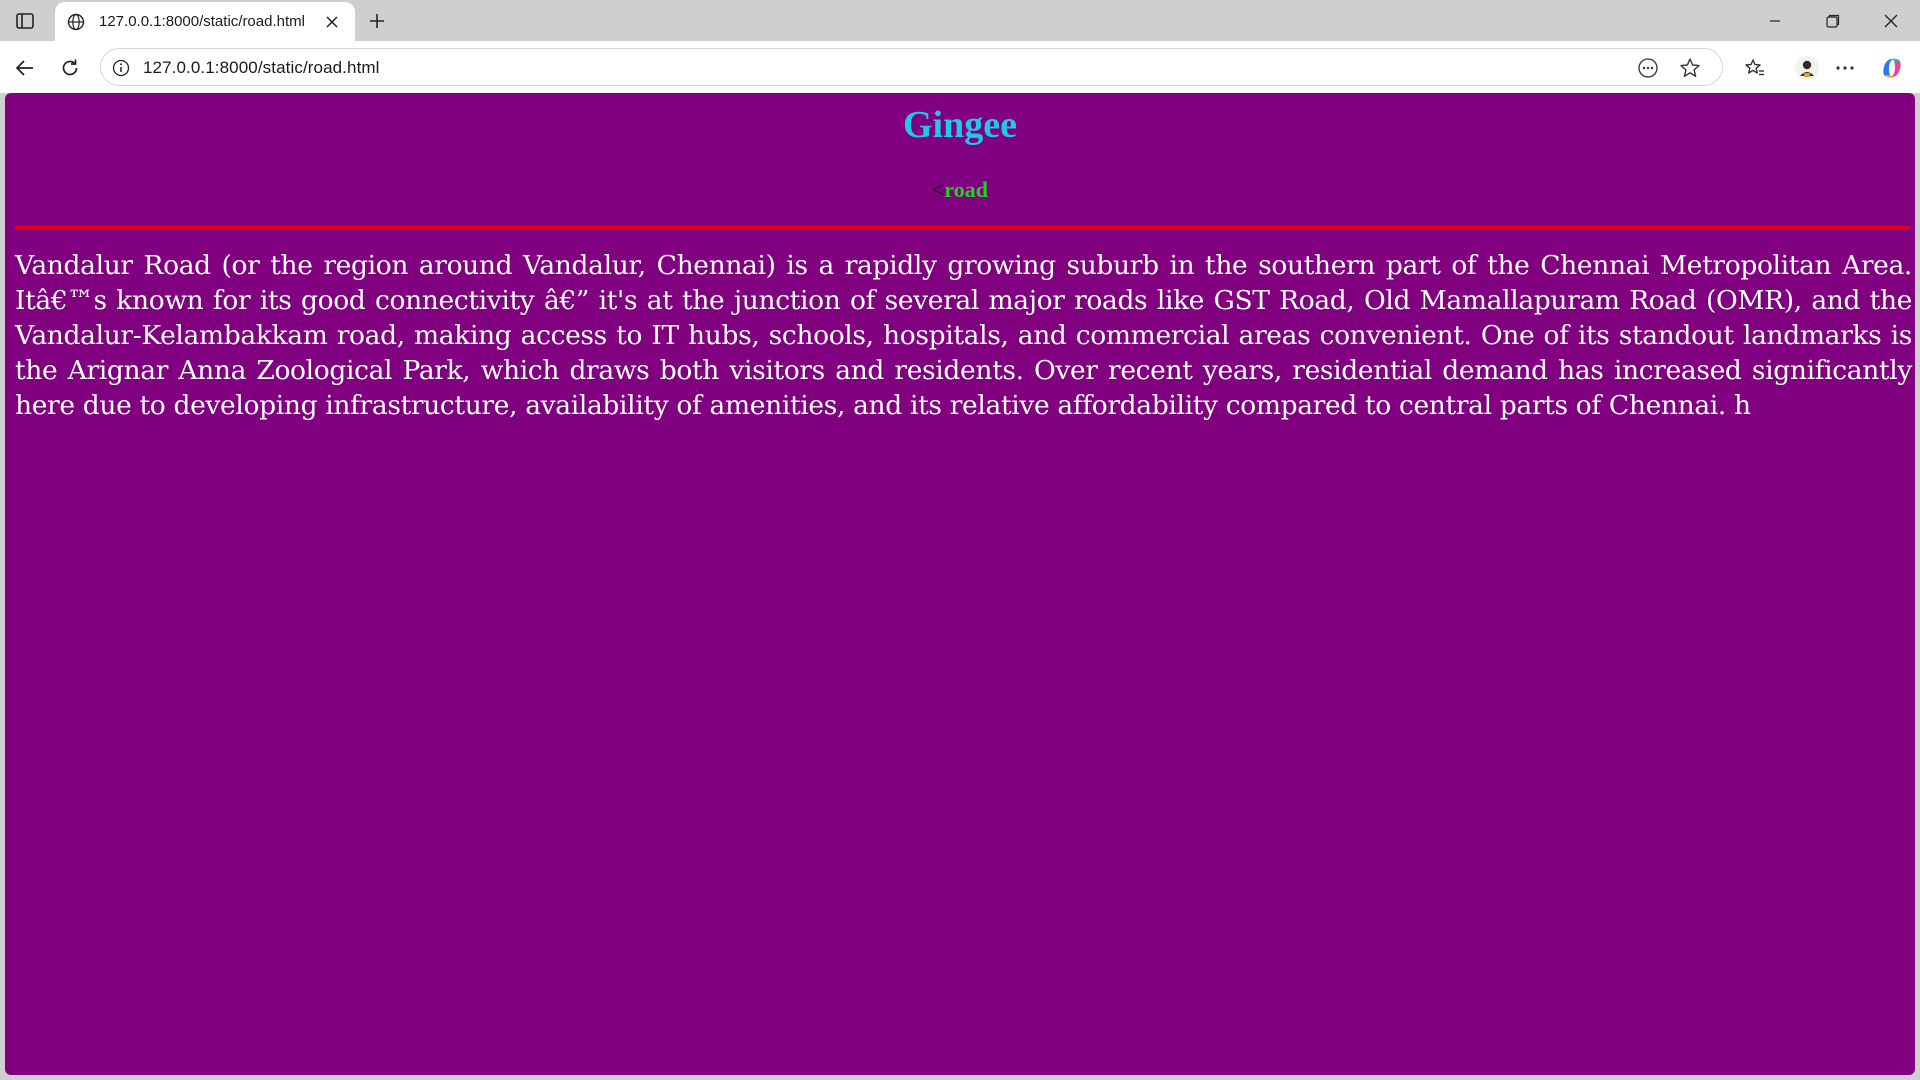  What do you see at coordinates (202, 21) in the screenshot?
I see `tab-title: 127.0.0.1:8000/static/road.html` at bounding box center [202, 21].